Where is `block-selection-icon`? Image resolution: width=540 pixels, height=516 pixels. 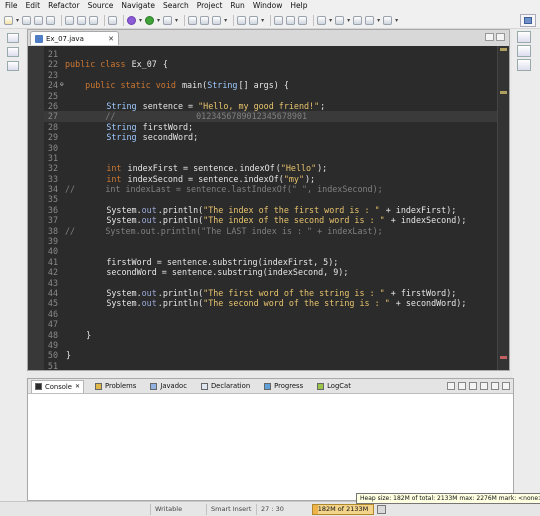
block-selection-icon is located at coordinates (303, 20).